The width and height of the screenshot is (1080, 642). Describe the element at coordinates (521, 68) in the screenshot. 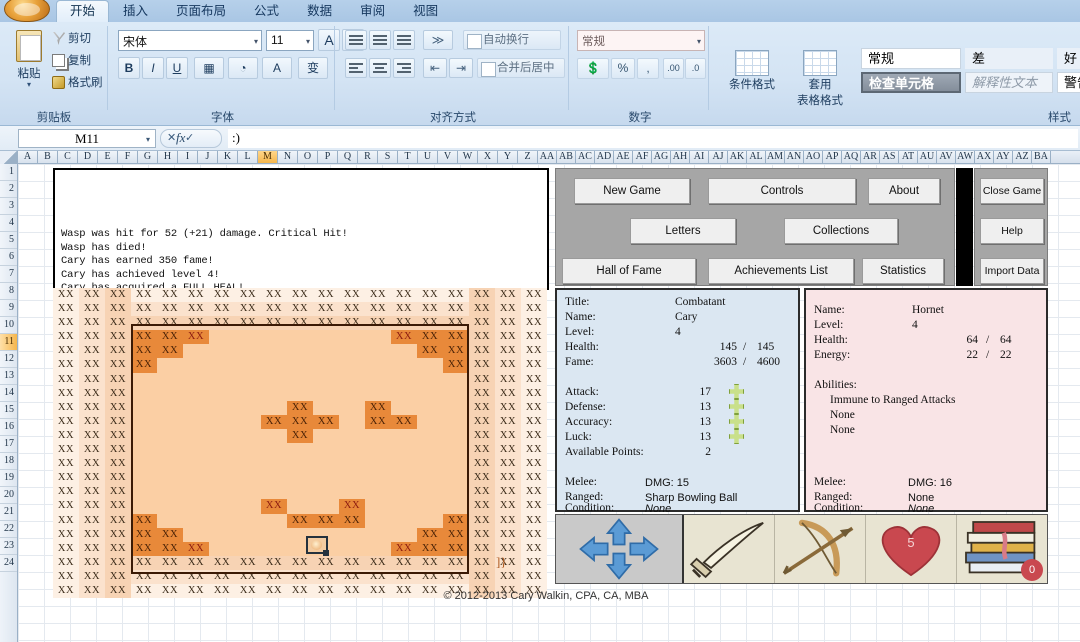

I see `merge-center-button: 合并后居中` at that location.